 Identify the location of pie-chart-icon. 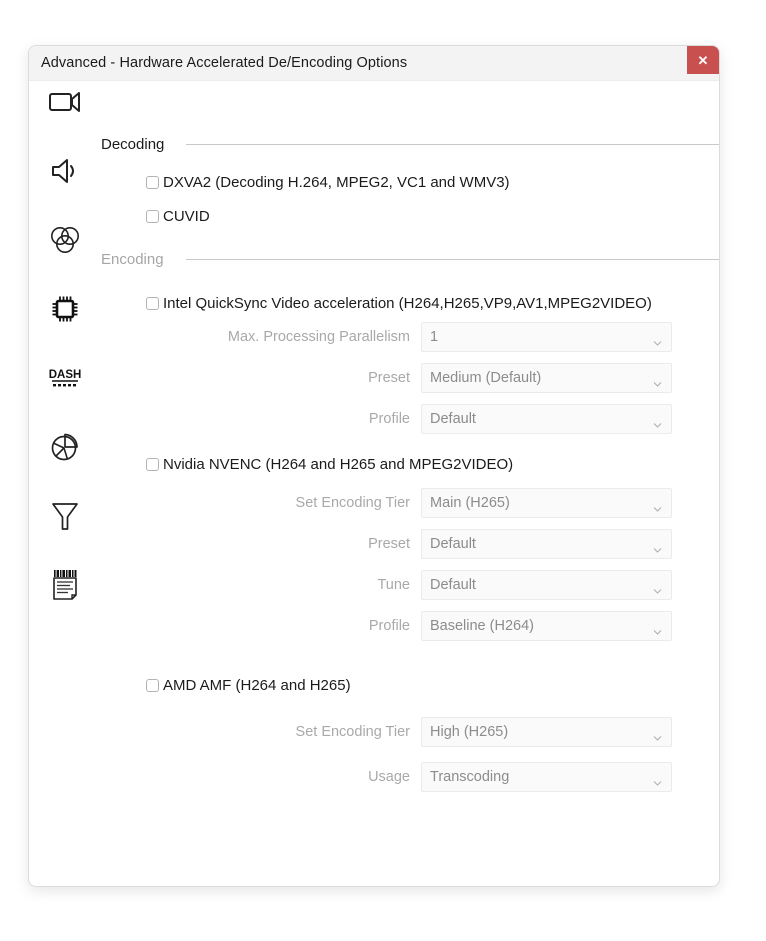
(65, 447).